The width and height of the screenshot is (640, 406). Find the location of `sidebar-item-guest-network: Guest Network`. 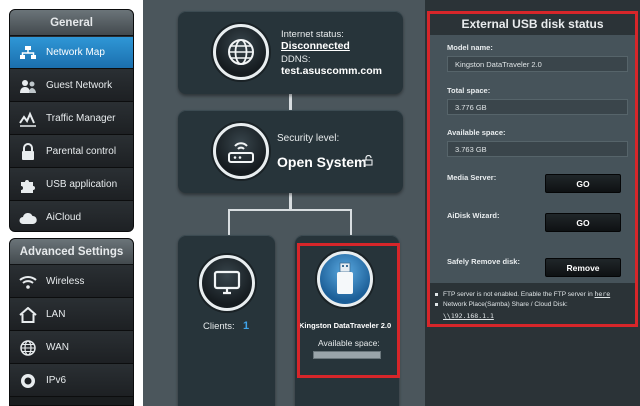

sidebar-item-guest-network: Guest Network is located at coordinates (71, 85).